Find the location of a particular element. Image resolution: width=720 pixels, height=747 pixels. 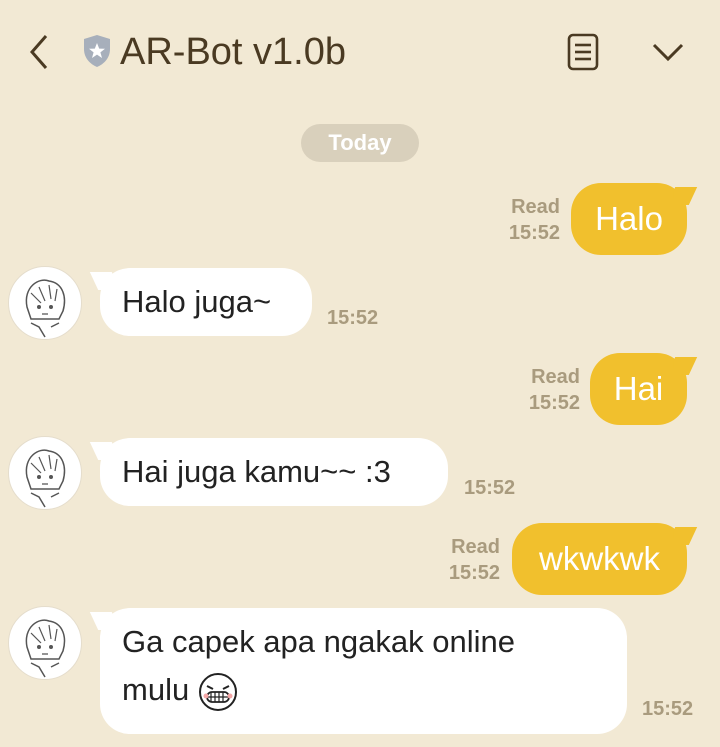

shield-star-icon is located at coordinates (97, 51).